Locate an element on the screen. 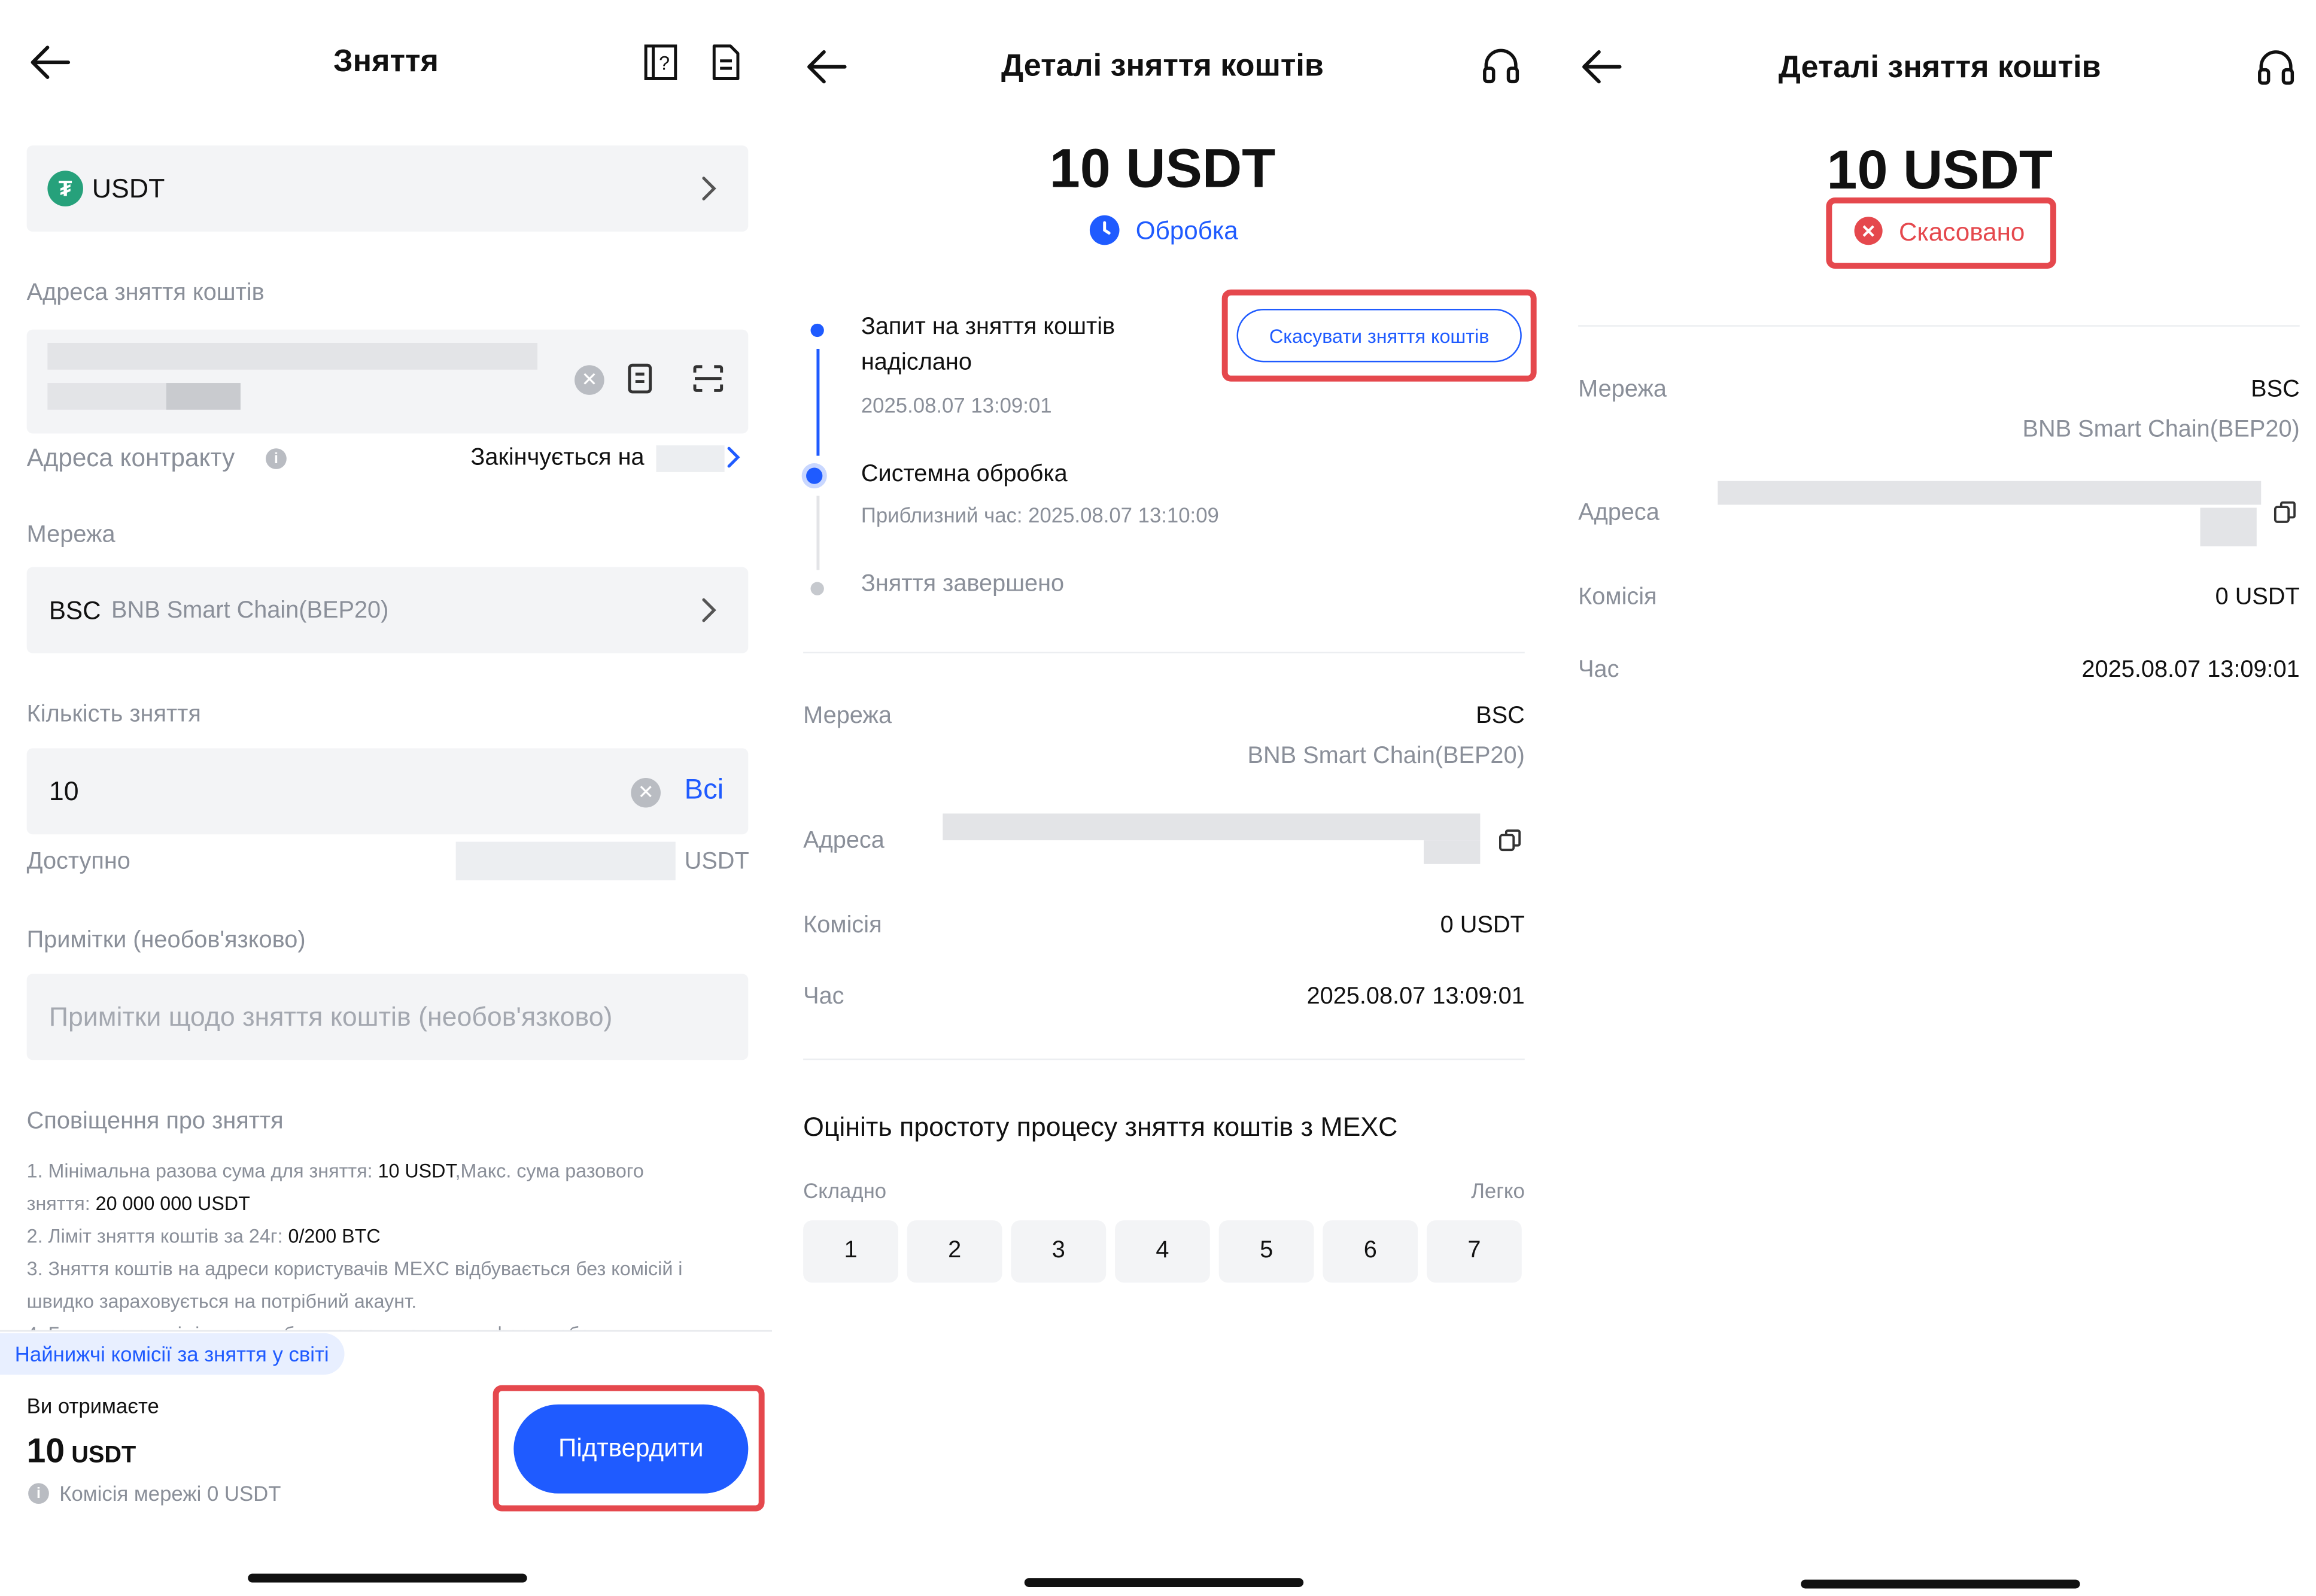 The width and height of the screenshot is (2316, 1596). chevron-right-blue-icon is located at coordinates (734, 460).